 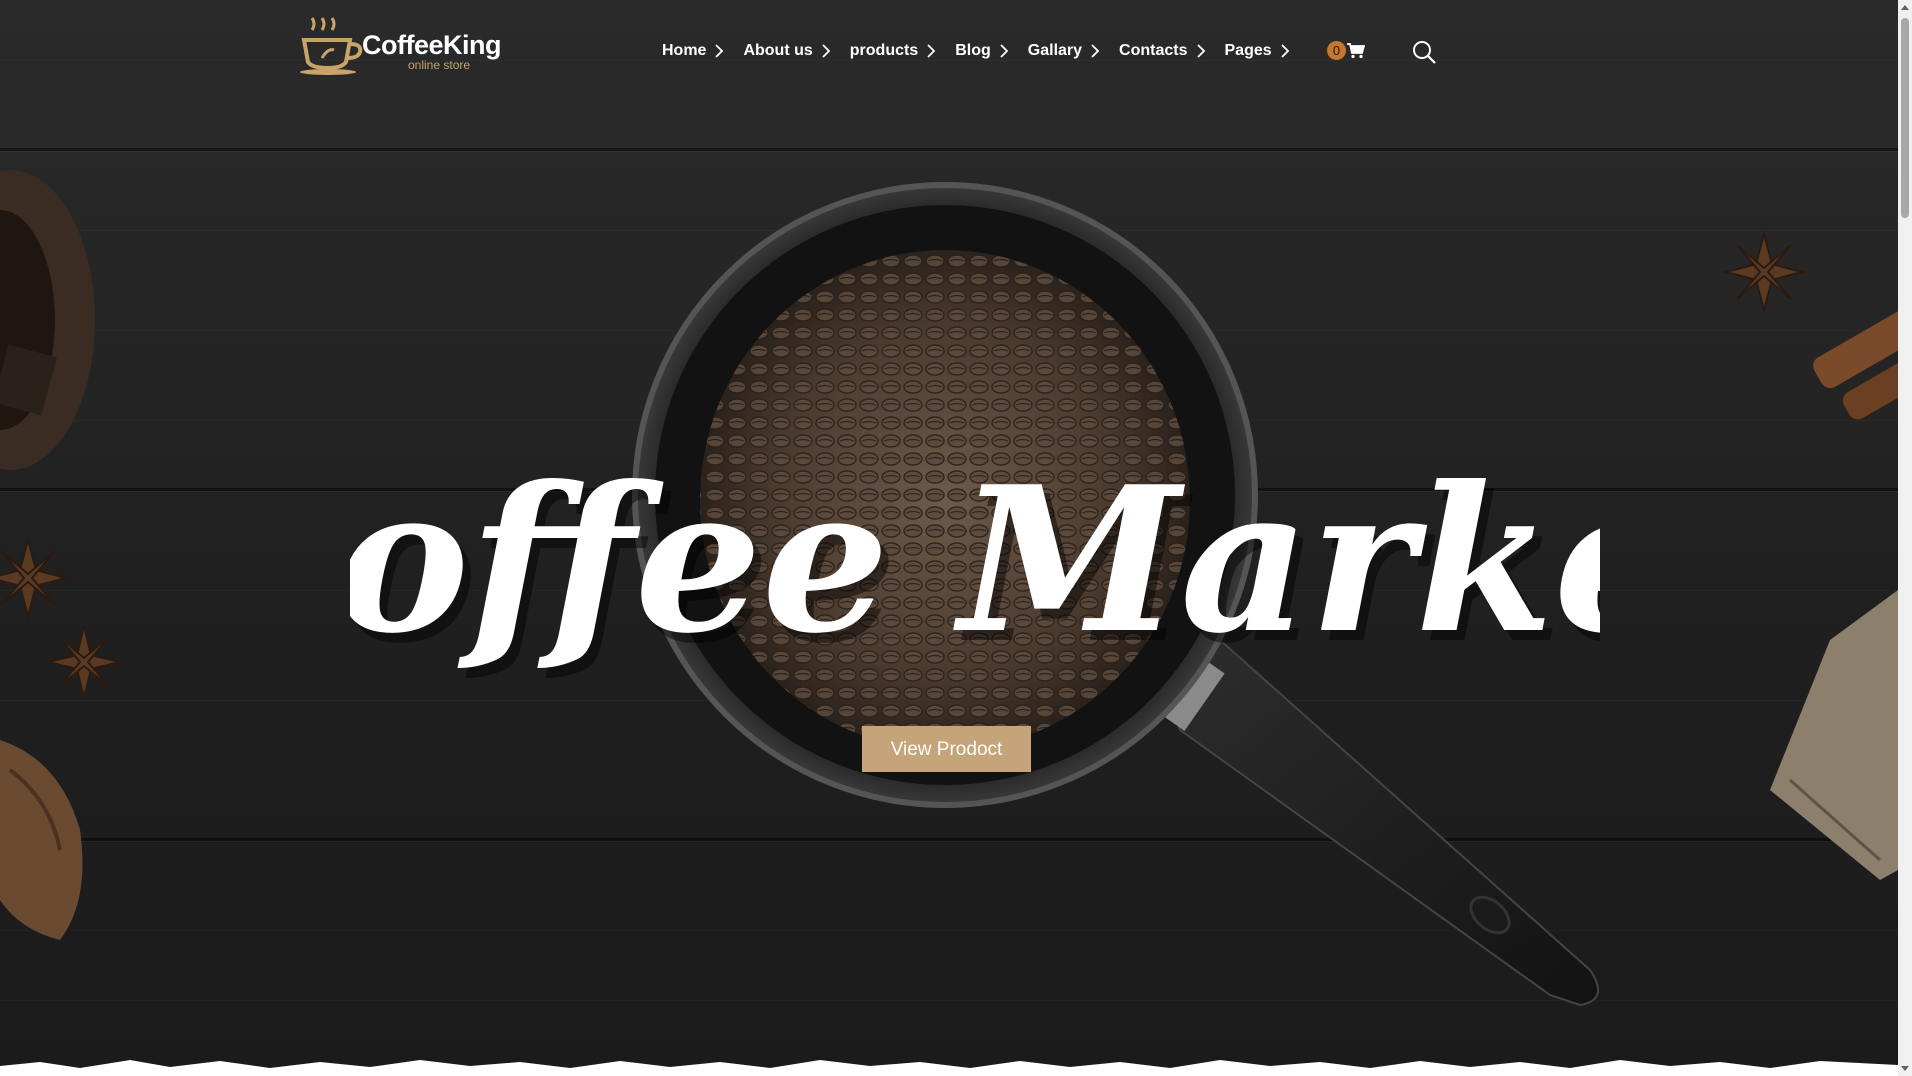 What do you see at coordinates (439, 65) in the screenshot?
I see `brand-tagline: online store` at bounding box center [439, 65].